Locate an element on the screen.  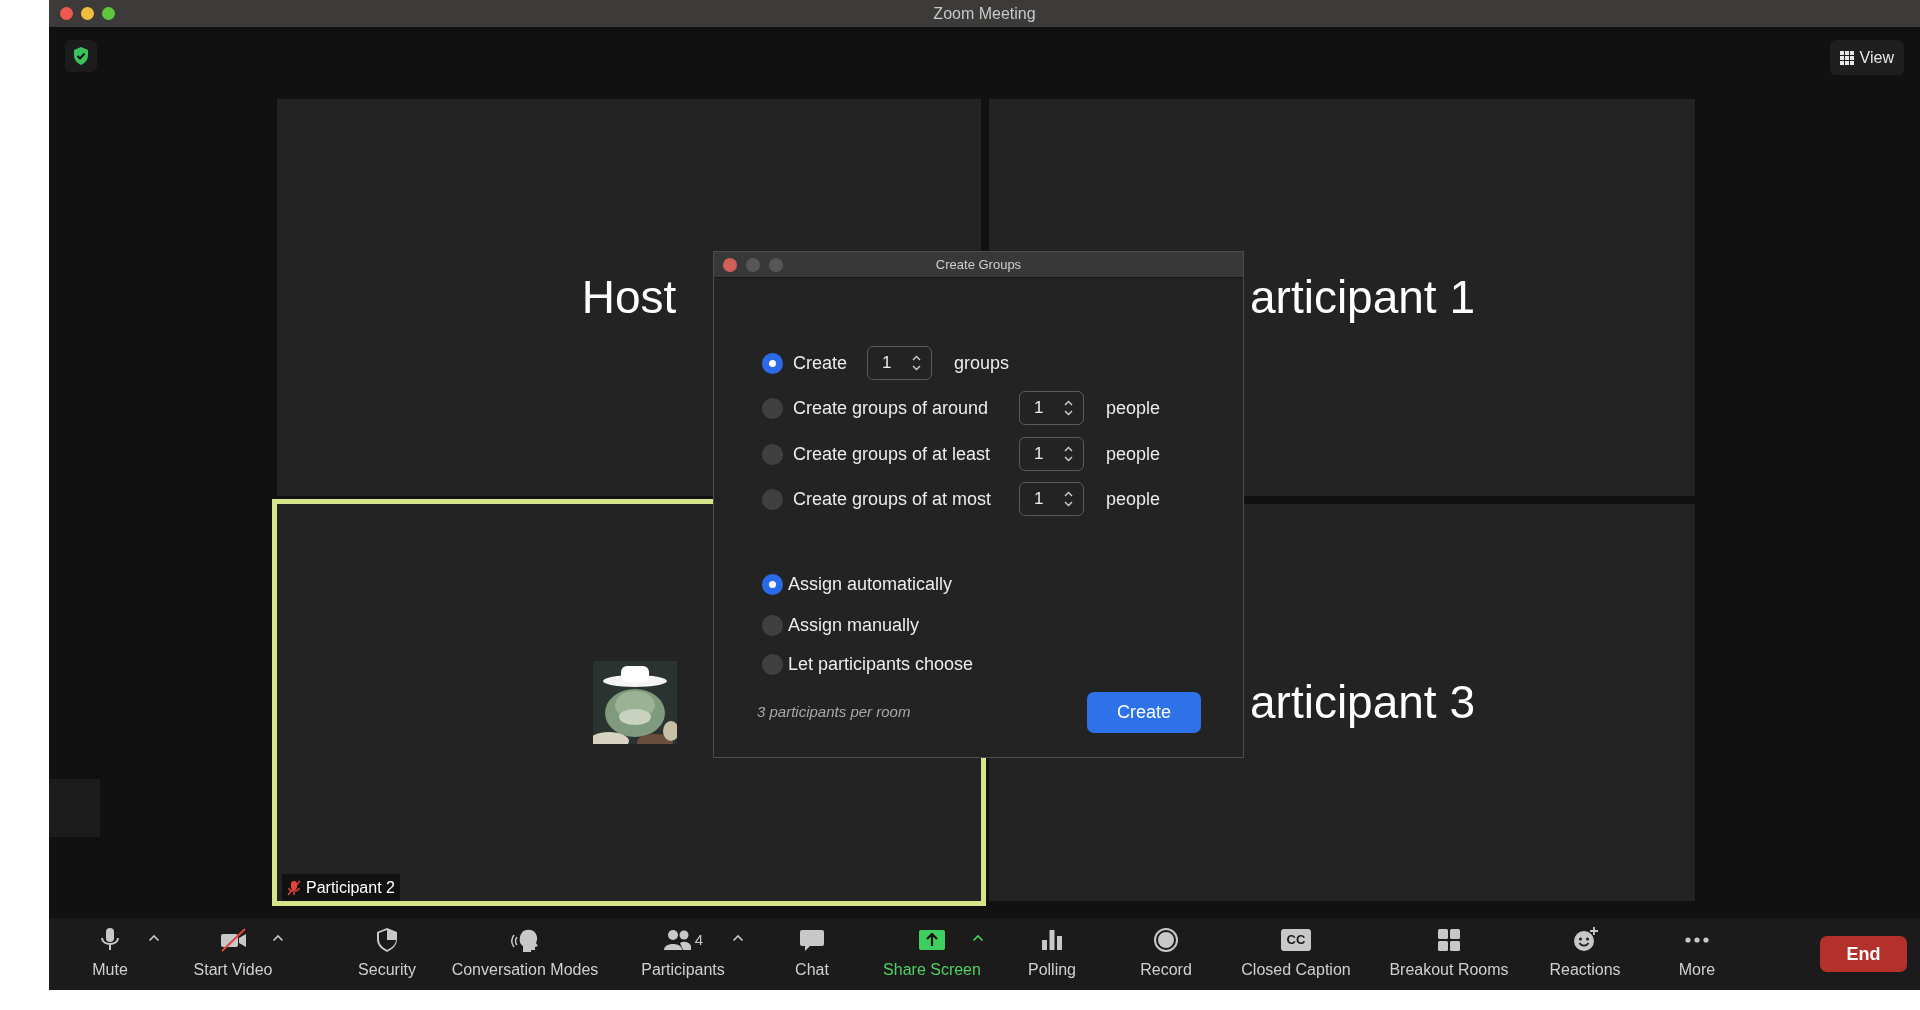
option-label: Let participants choose is located at coordinates (881, 664).